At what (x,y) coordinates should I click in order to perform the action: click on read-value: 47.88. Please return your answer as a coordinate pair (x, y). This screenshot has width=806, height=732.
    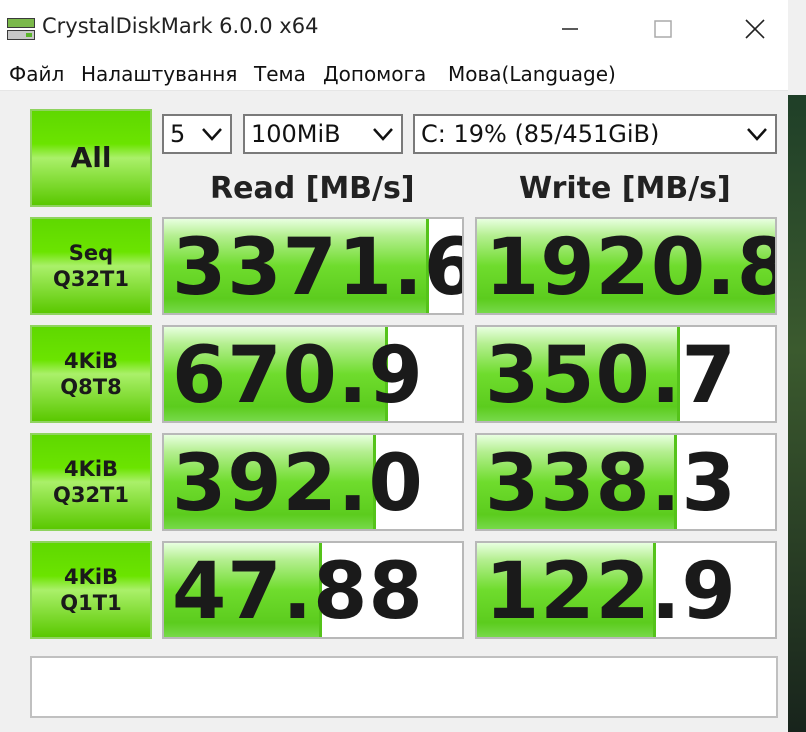
    Looking at the image, I should click on (298, 592).